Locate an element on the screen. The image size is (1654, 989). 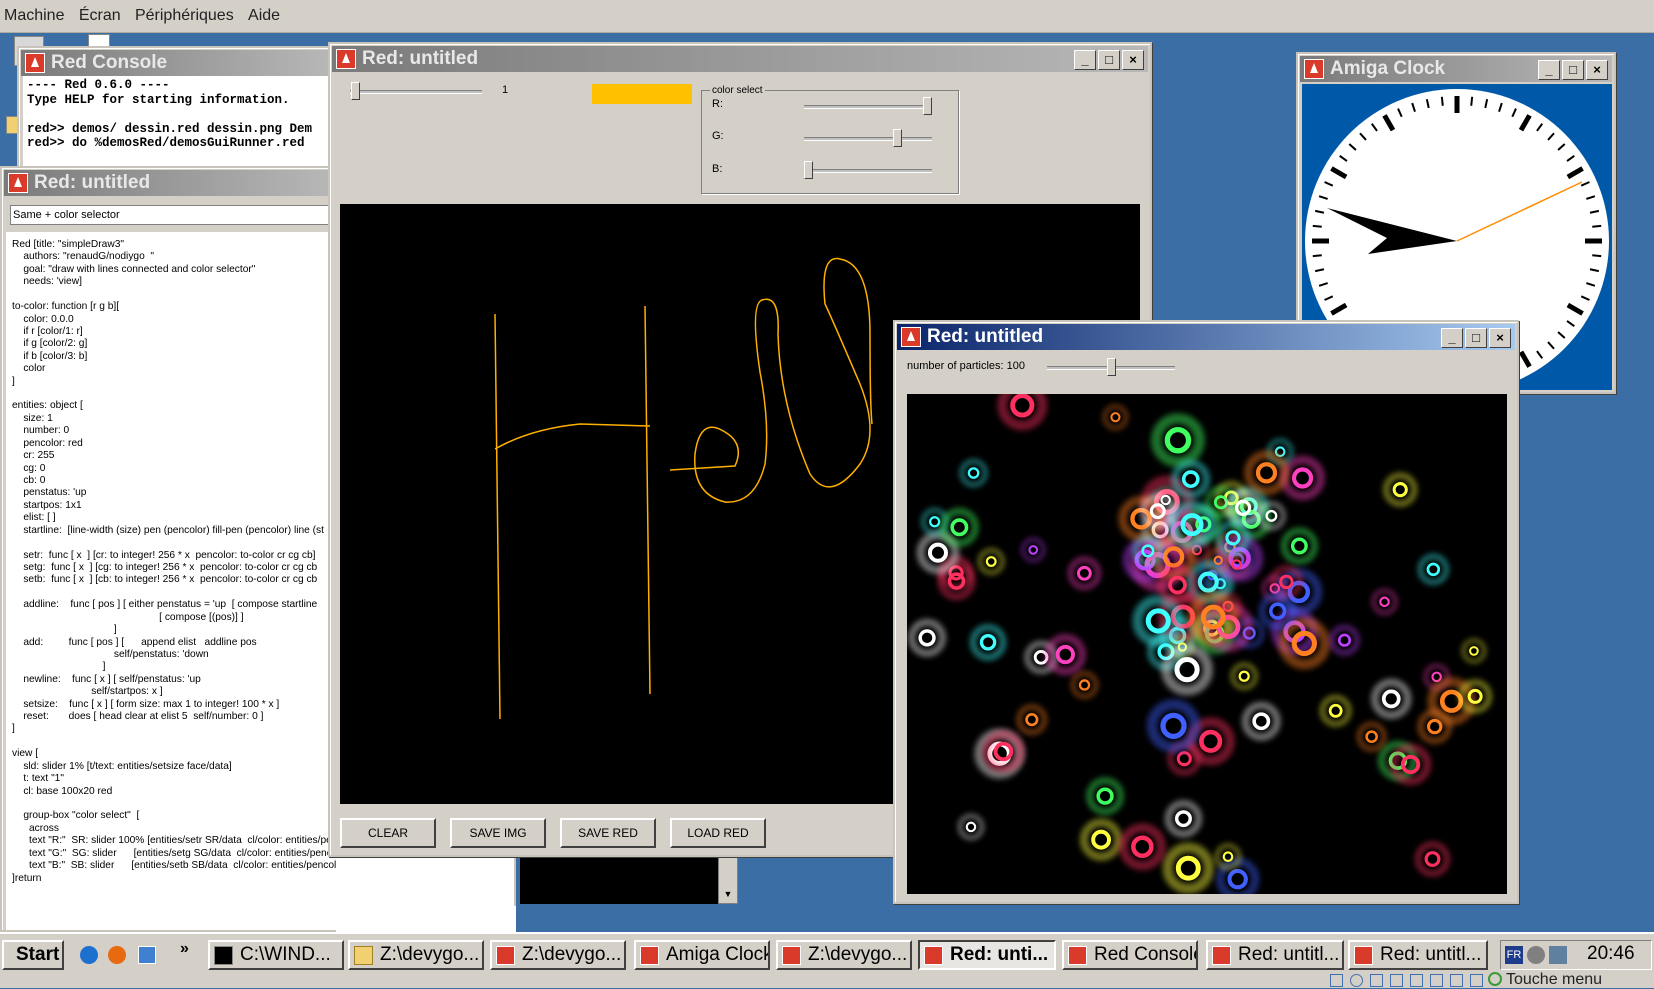
b-slider-thumb is located at coordinates (808, 170).